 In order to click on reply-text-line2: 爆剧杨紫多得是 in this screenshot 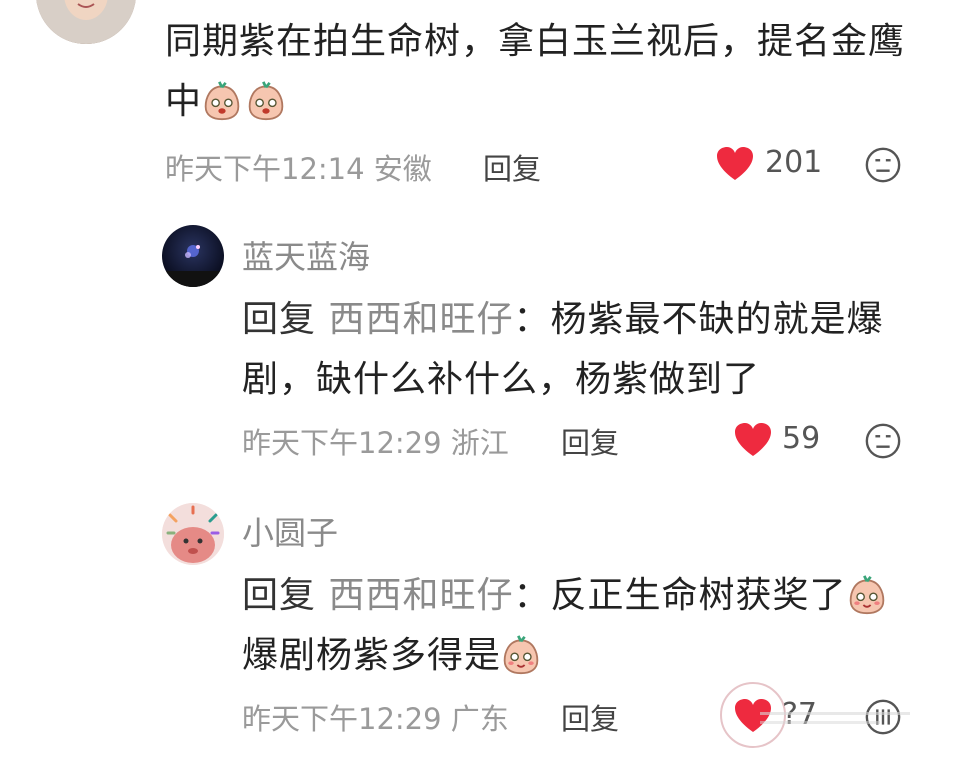, I will do `click(372, 655)`.